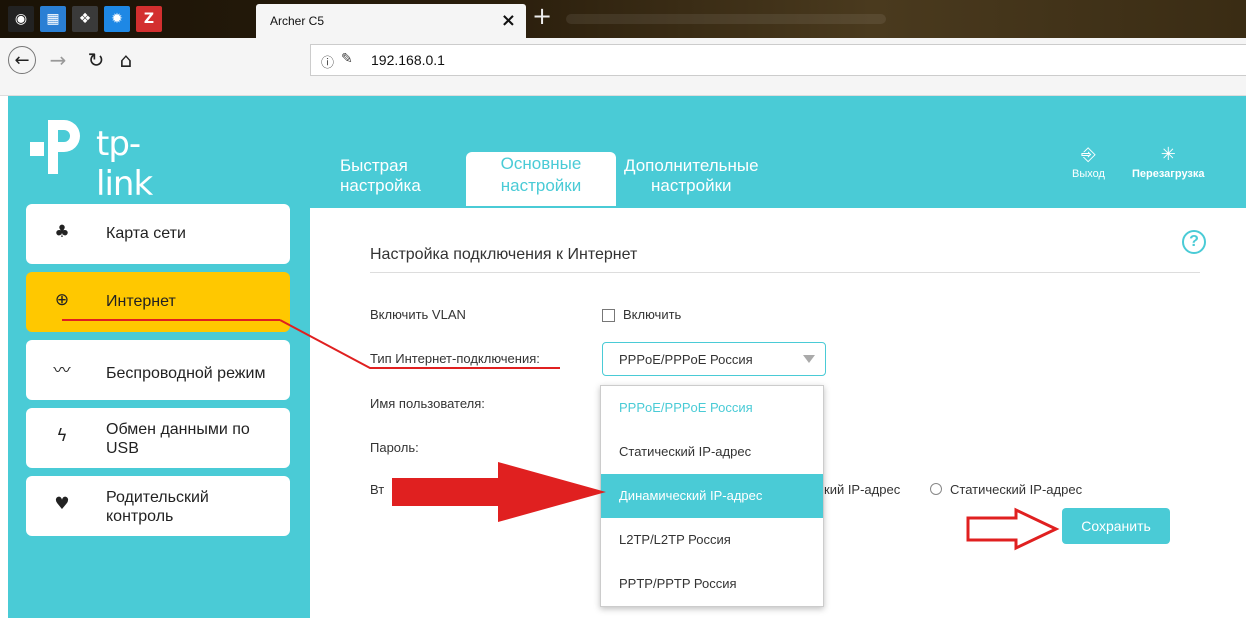  I want to click on radio-dynamic-ip-label: кий IP-адрес, so click(862, 489).